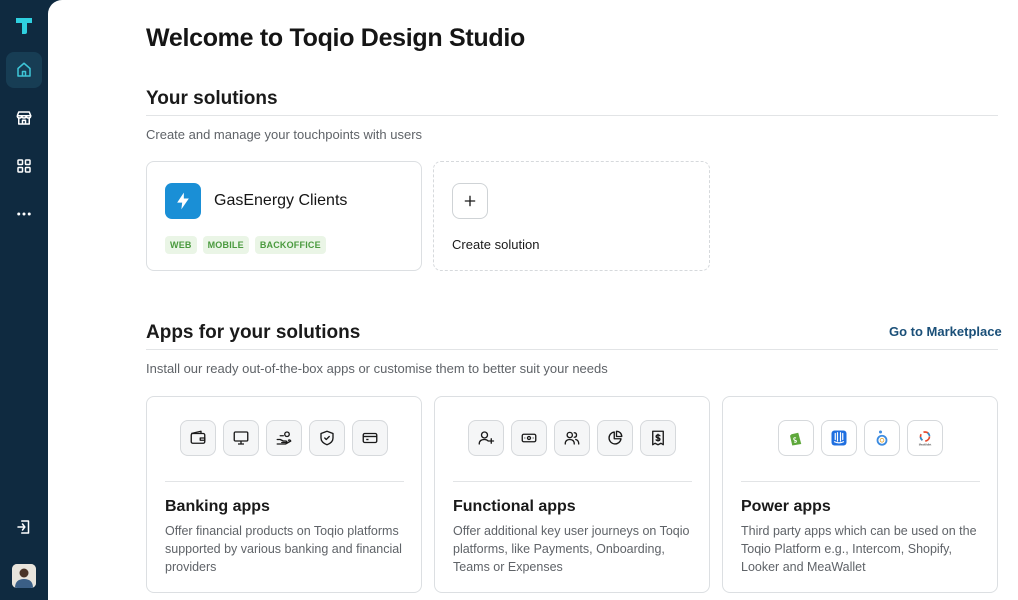 The width and height of the screenshot is (1018, 600). I want to click on cash-hand-icon, so click(284, 438).